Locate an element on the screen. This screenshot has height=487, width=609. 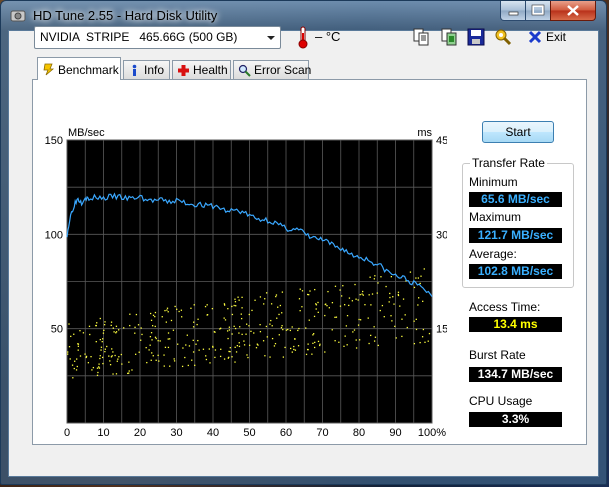
close-button is located at coordinates (573, 11).